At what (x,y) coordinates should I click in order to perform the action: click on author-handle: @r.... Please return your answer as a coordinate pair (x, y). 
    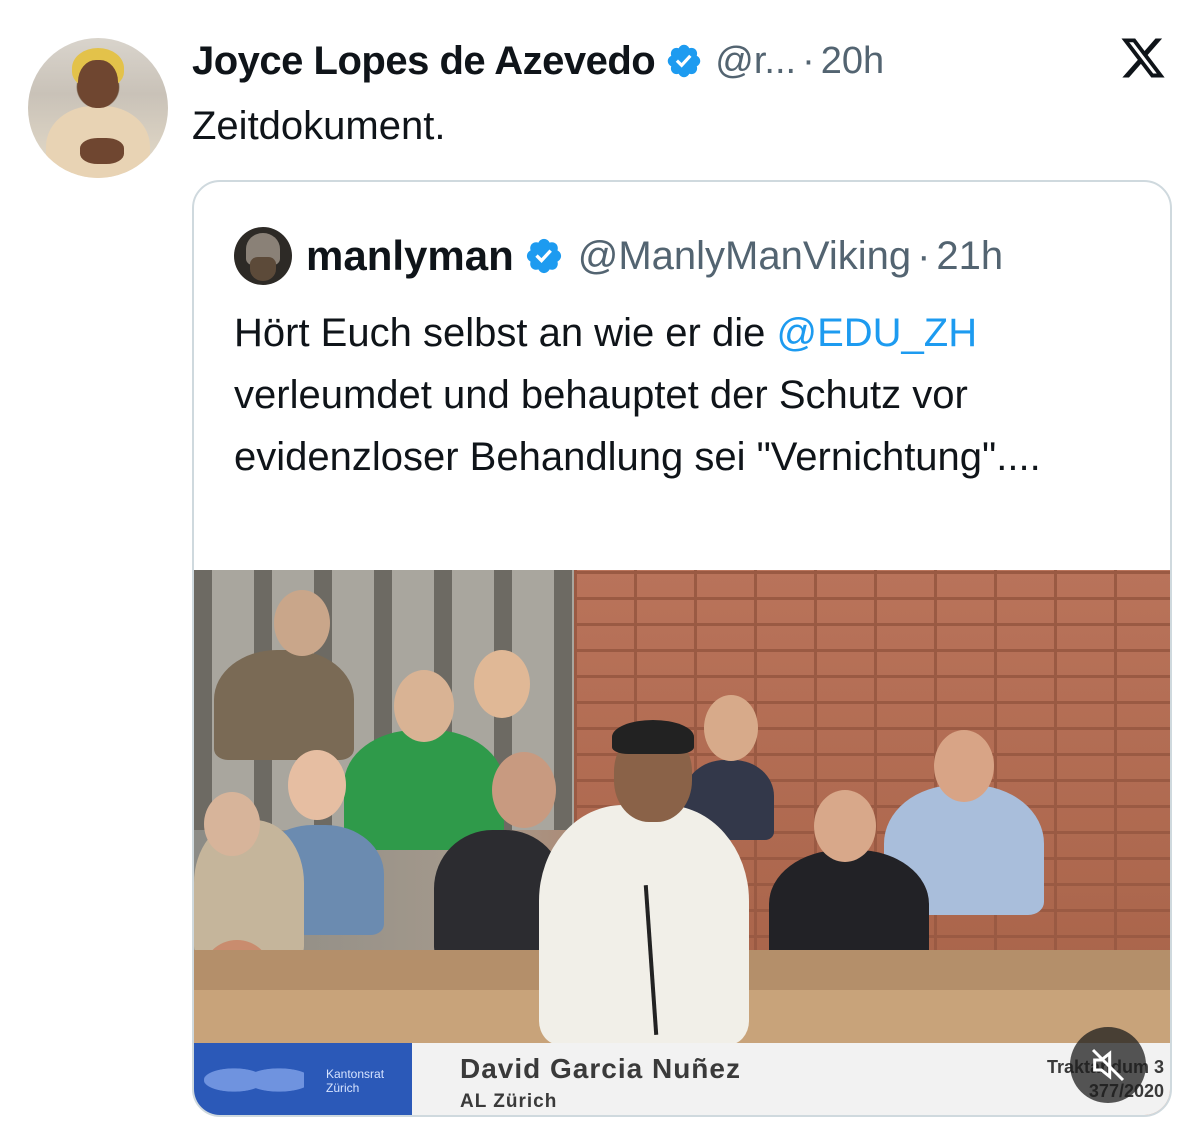
    Looking at the image, I should click on (755, 61).